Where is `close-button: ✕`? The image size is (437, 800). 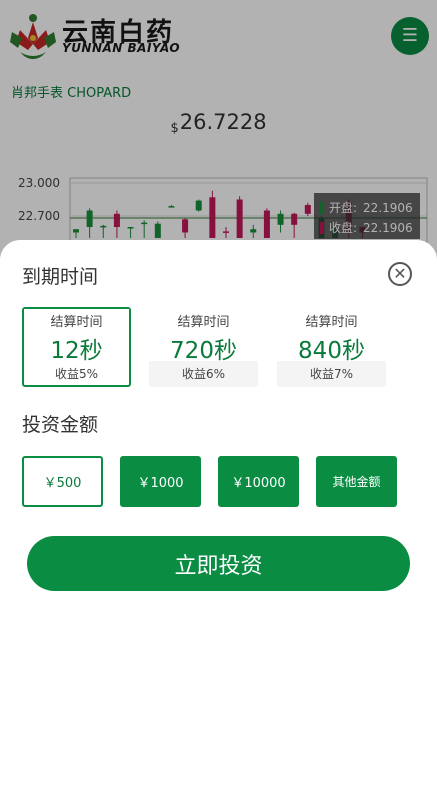
close-button: ✕ is located at coordinates (400, 274).